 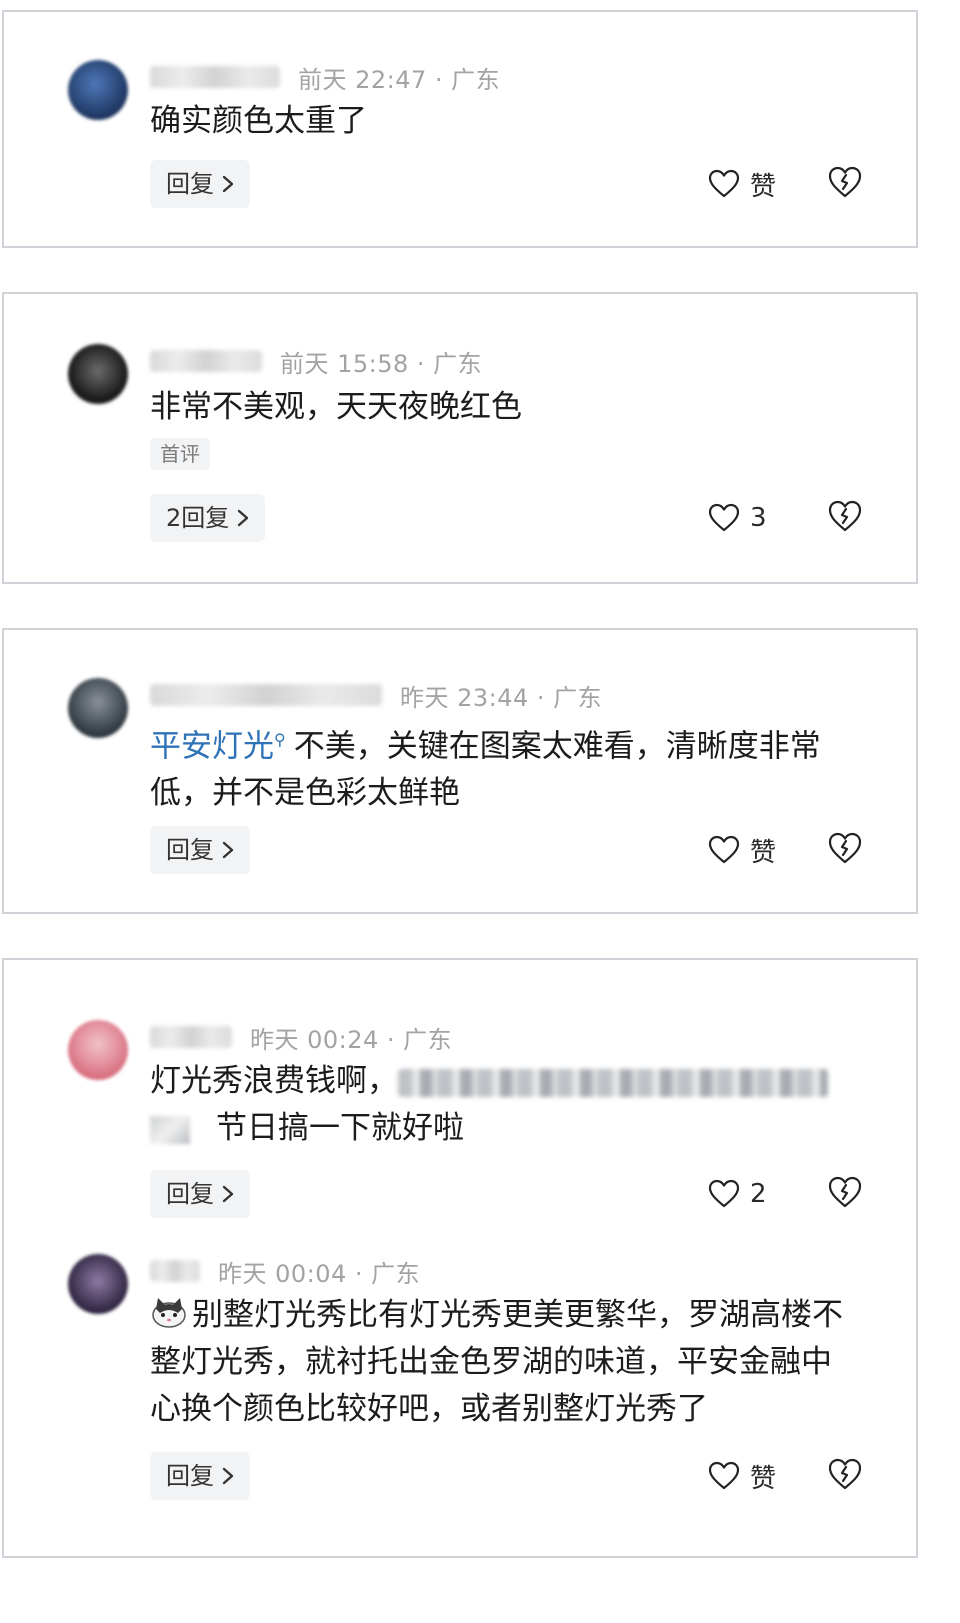 I want to click on comment-text: 确实颜色太重了, so click(x=258, y=121).